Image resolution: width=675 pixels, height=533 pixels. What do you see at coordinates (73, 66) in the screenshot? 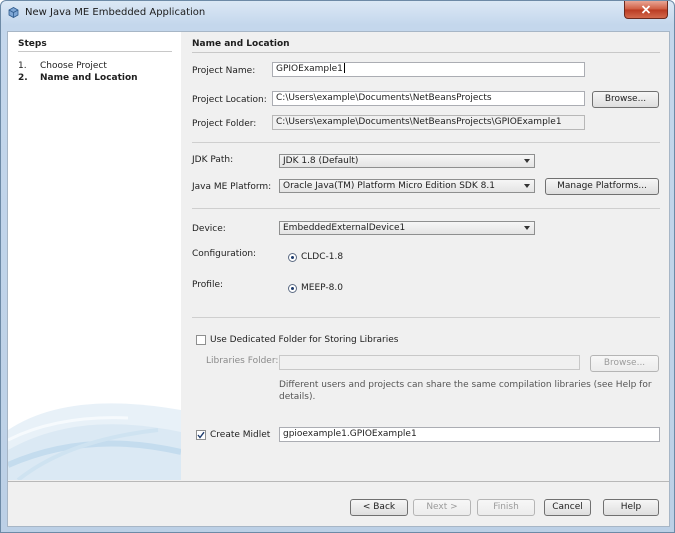
I see `step-label: Choose Project` at bounding box center [73, 66].